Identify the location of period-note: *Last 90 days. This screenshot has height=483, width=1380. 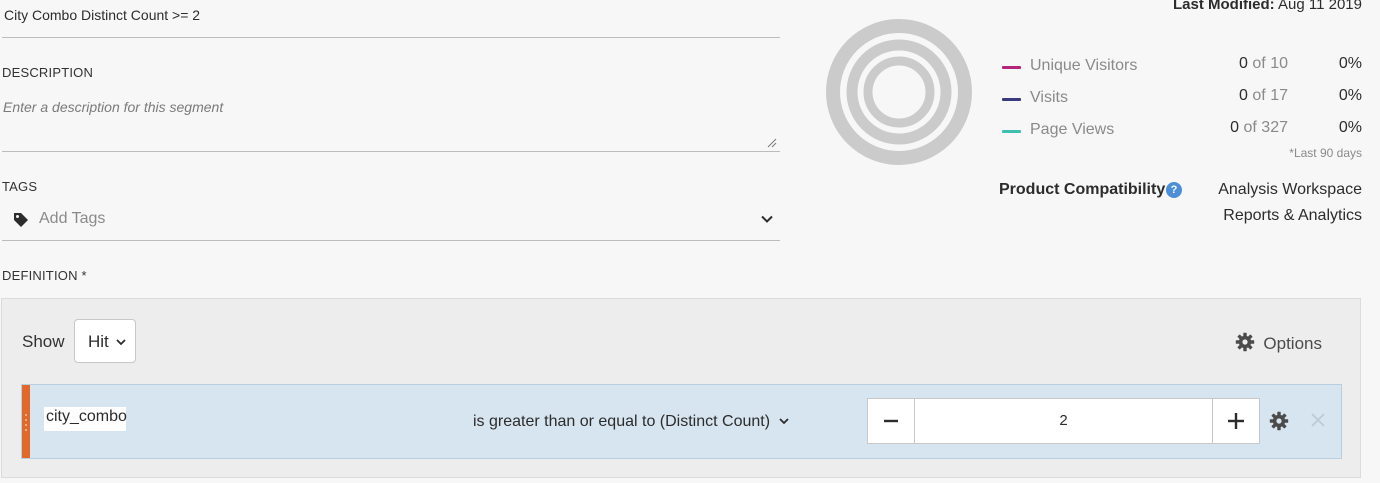
(1325, 153).